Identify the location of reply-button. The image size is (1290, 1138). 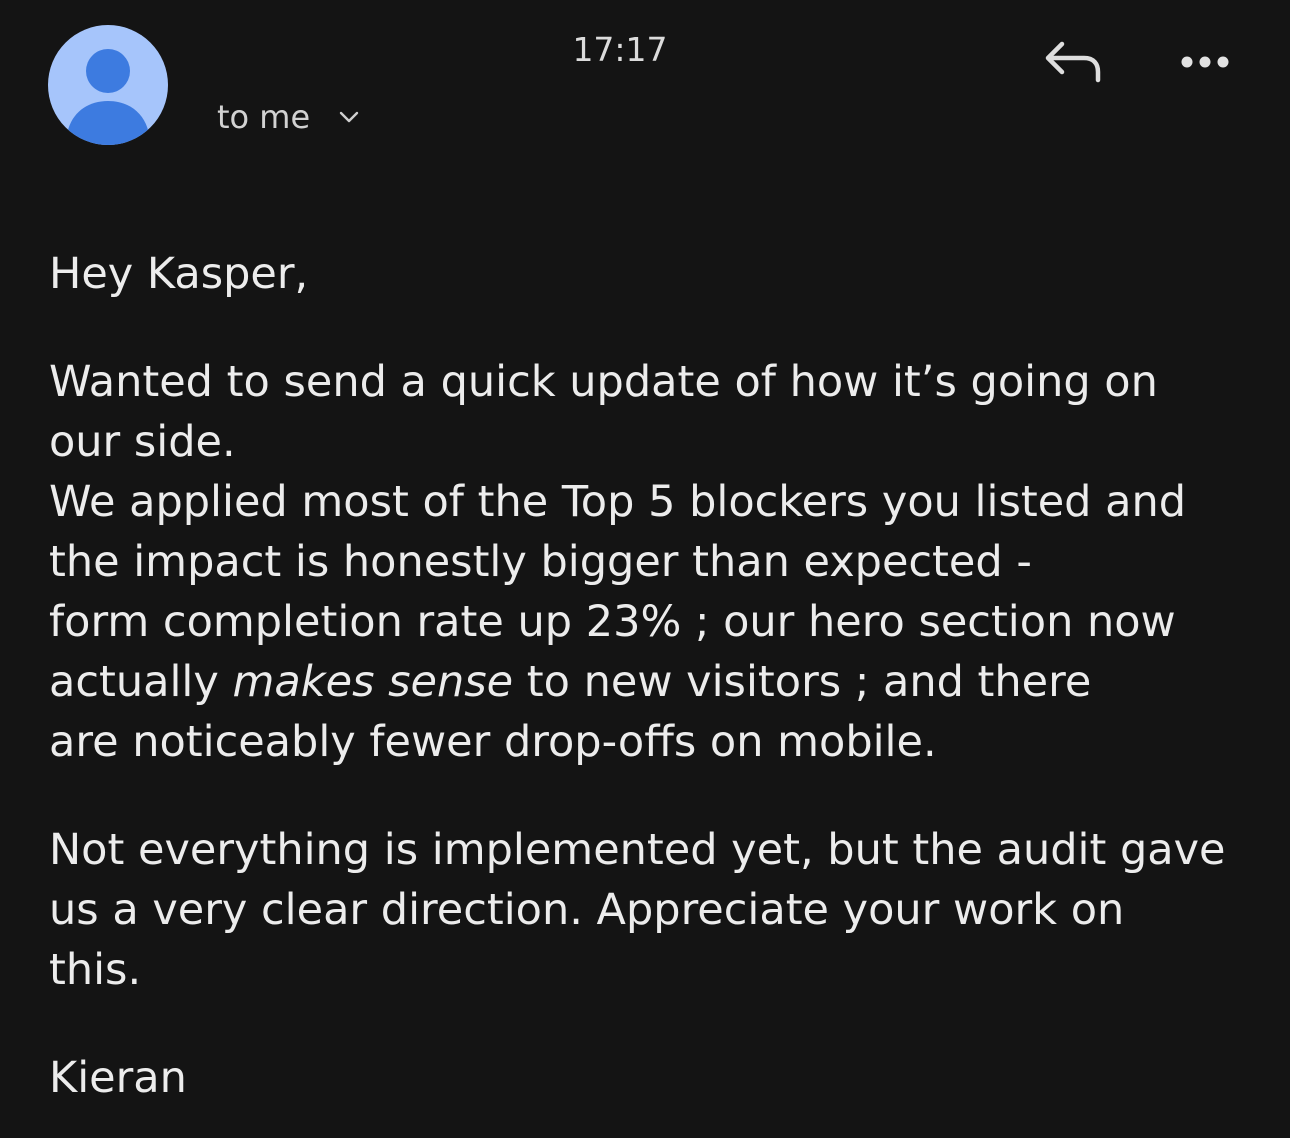
(1074, 62).